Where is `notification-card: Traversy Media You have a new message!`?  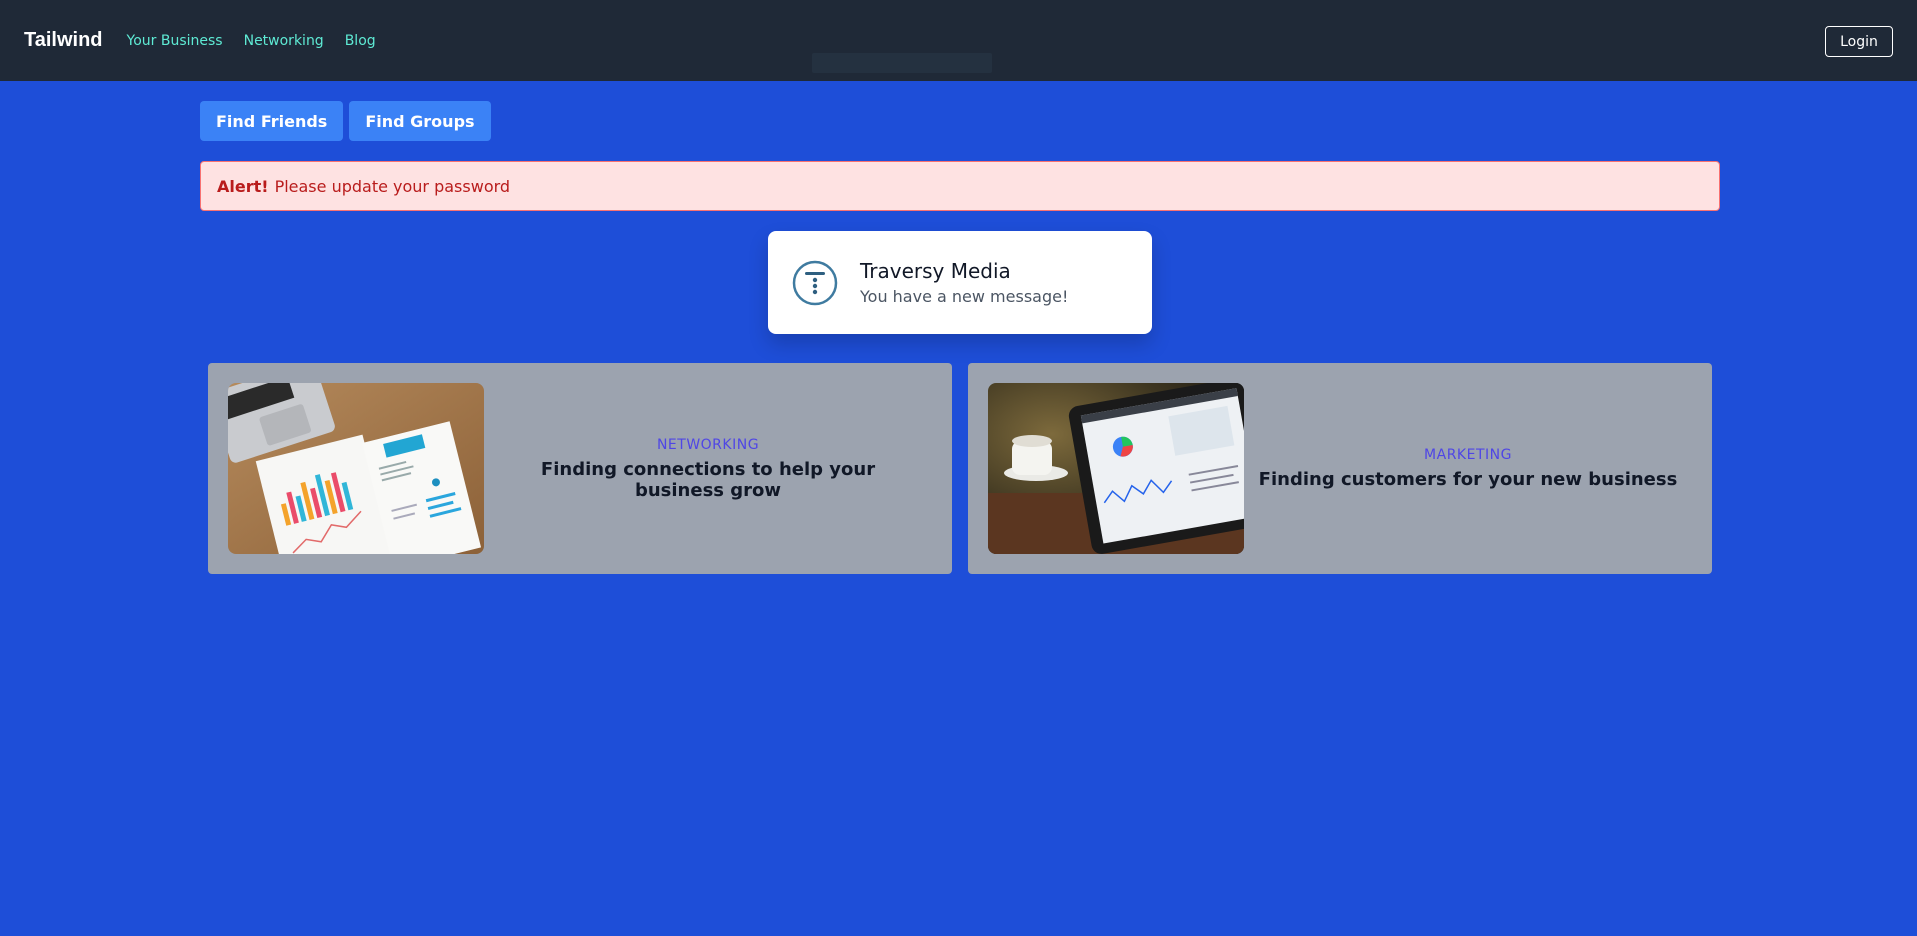
notification-card: Traversy Media You have a new message! is located at coordinates (960, 282).